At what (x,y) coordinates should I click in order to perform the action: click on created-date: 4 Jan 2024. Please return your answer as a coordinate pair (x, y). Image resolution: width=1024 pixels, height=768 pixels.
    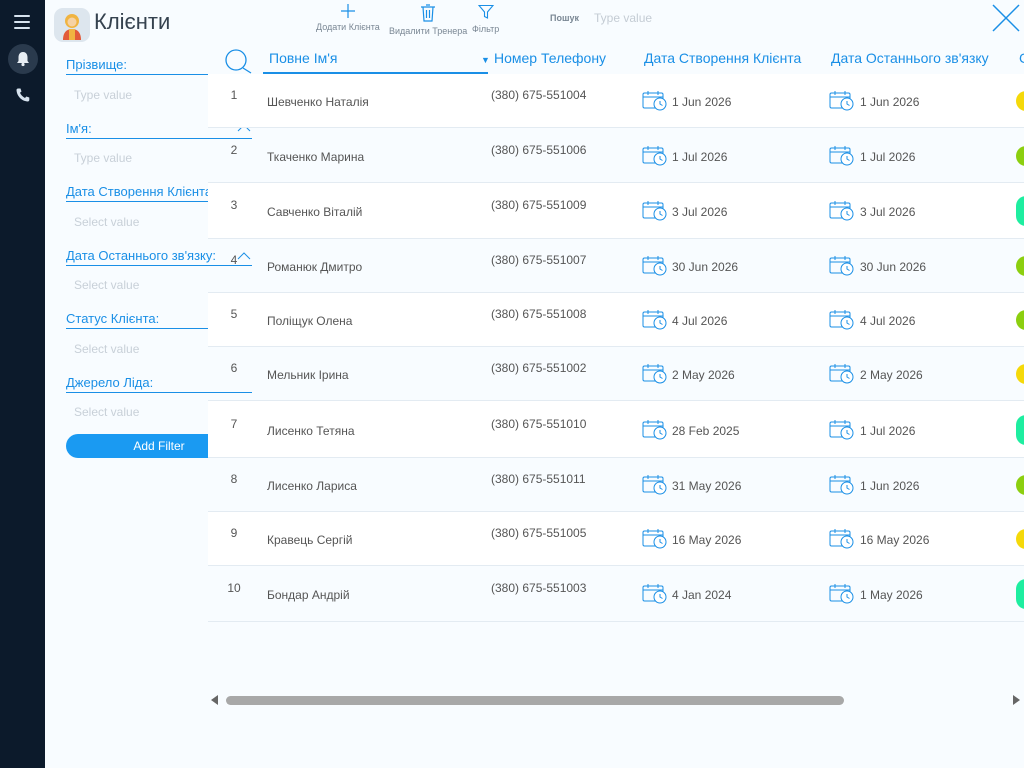
    Looking at the image, I should click on (702, 595).